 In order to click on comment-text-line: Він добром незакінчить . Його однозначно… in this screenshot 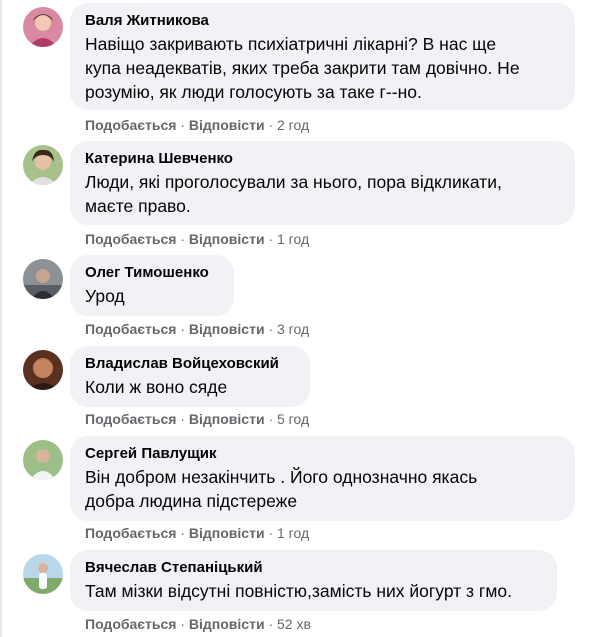, I will do `click(281, 477)`.